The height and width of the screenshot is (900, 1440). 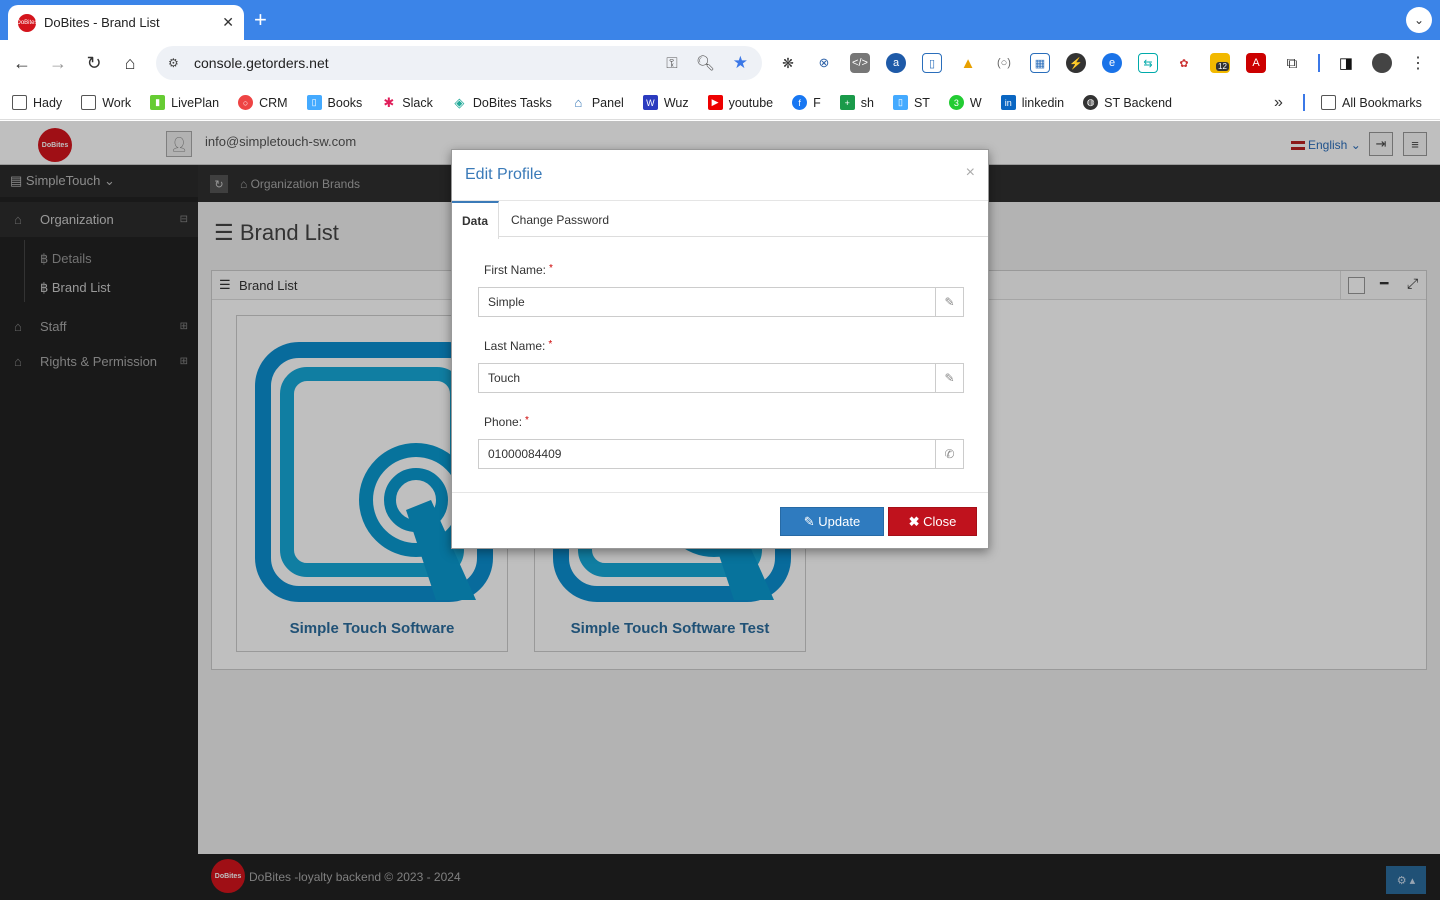 I want to click on last-name-input, so click(x=707, y=378).